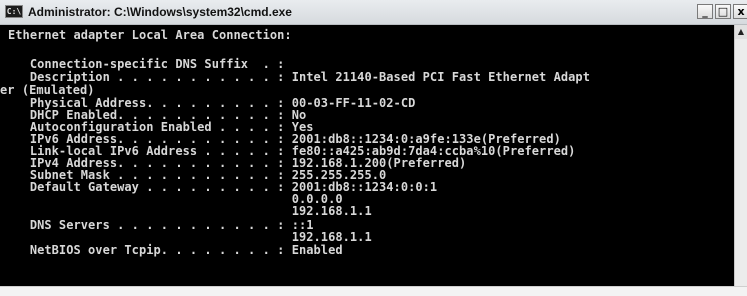 The height and width of the screenshot is (296, 747). What do you see at coordinates (14, 11) in the screenshot?
I see `cmd-app-icon: C:\` at bounding box center [14, 11].